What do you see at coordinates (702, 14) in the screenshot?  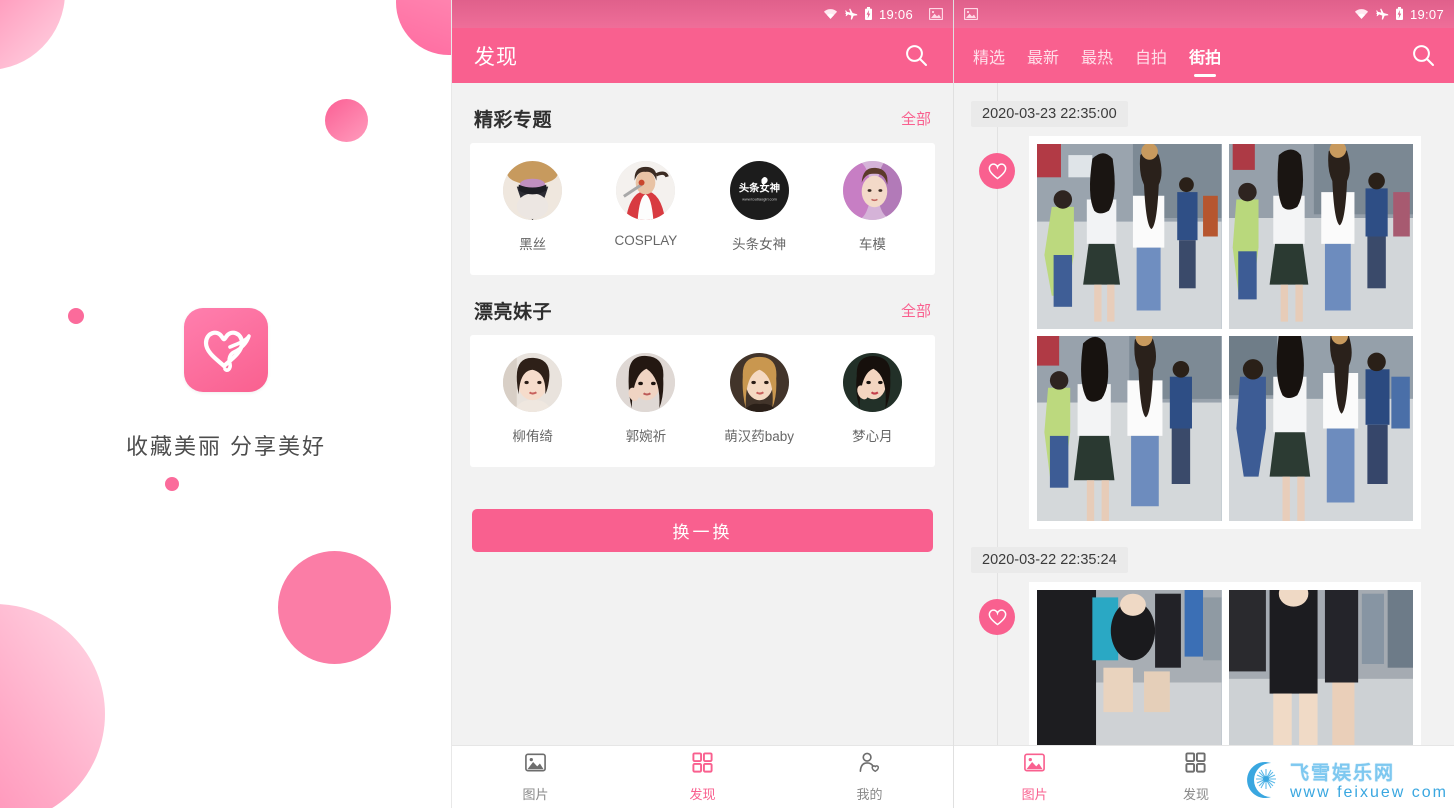 I see `status-bar-middle: 19:06` at bounding box center [702, 14].